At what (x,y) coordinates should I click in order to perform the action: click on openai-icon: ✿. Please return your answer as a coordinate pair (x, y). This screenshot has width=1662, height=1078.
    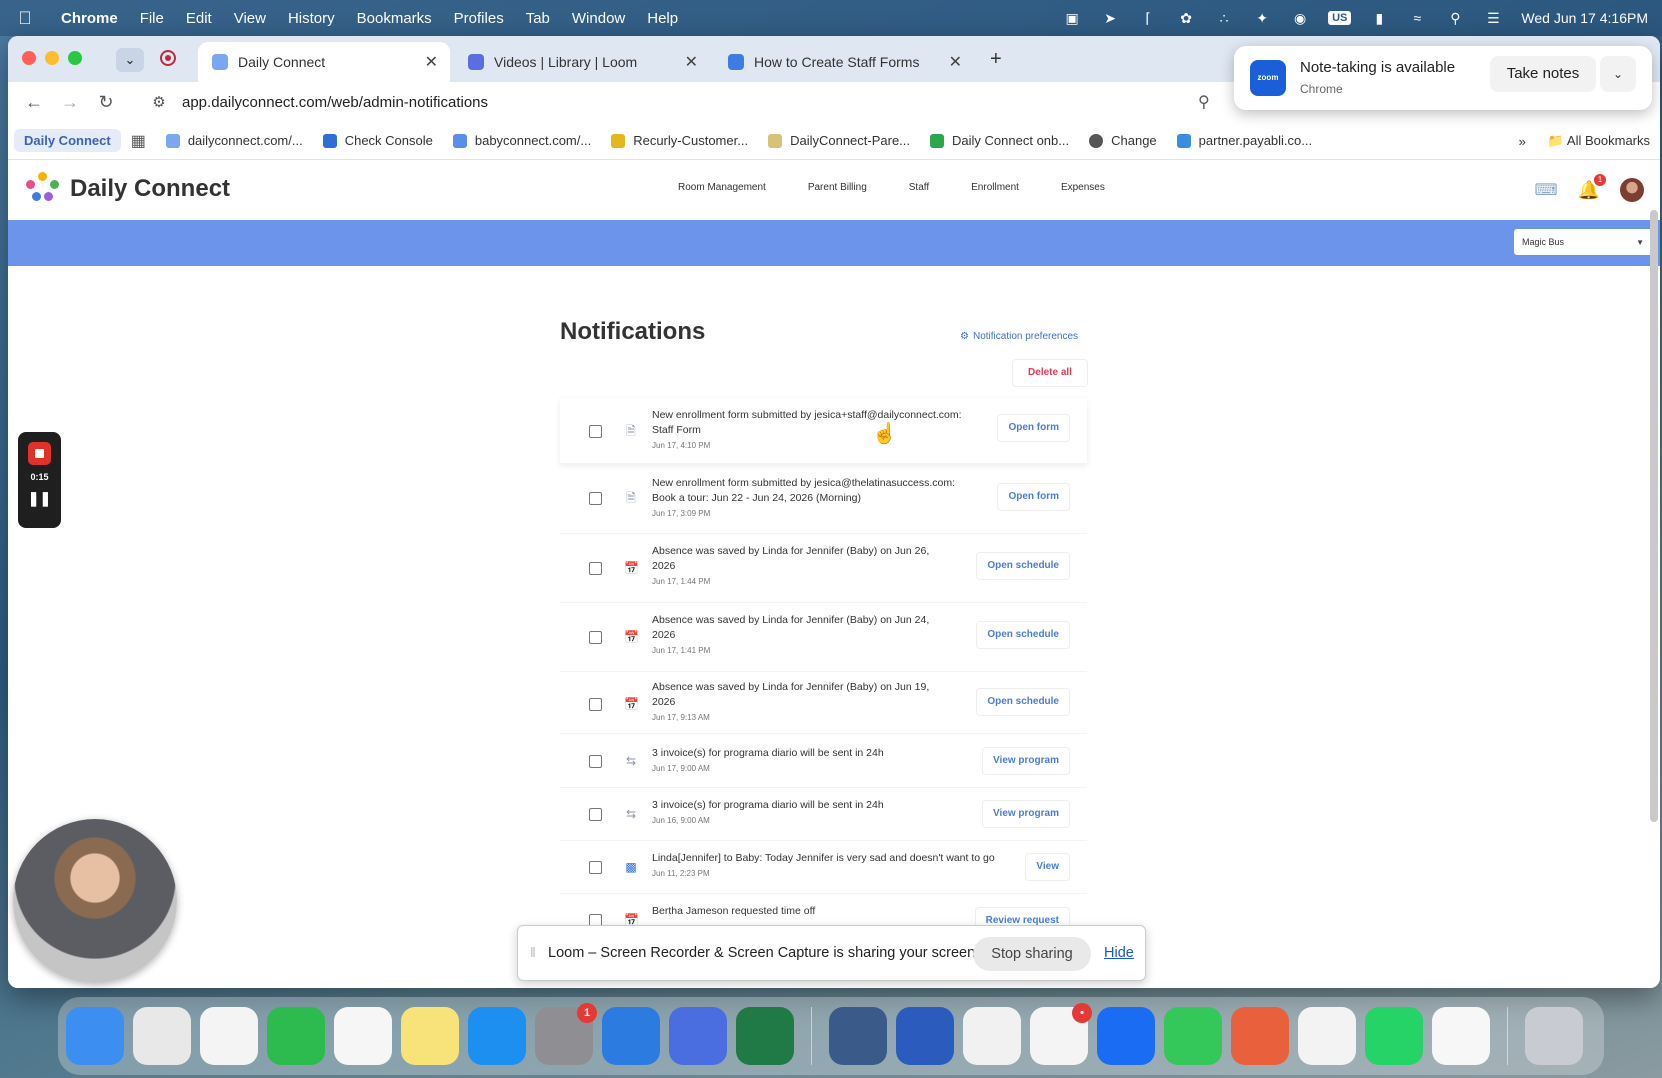
    Looking at the image, I should click on (1186, 18).